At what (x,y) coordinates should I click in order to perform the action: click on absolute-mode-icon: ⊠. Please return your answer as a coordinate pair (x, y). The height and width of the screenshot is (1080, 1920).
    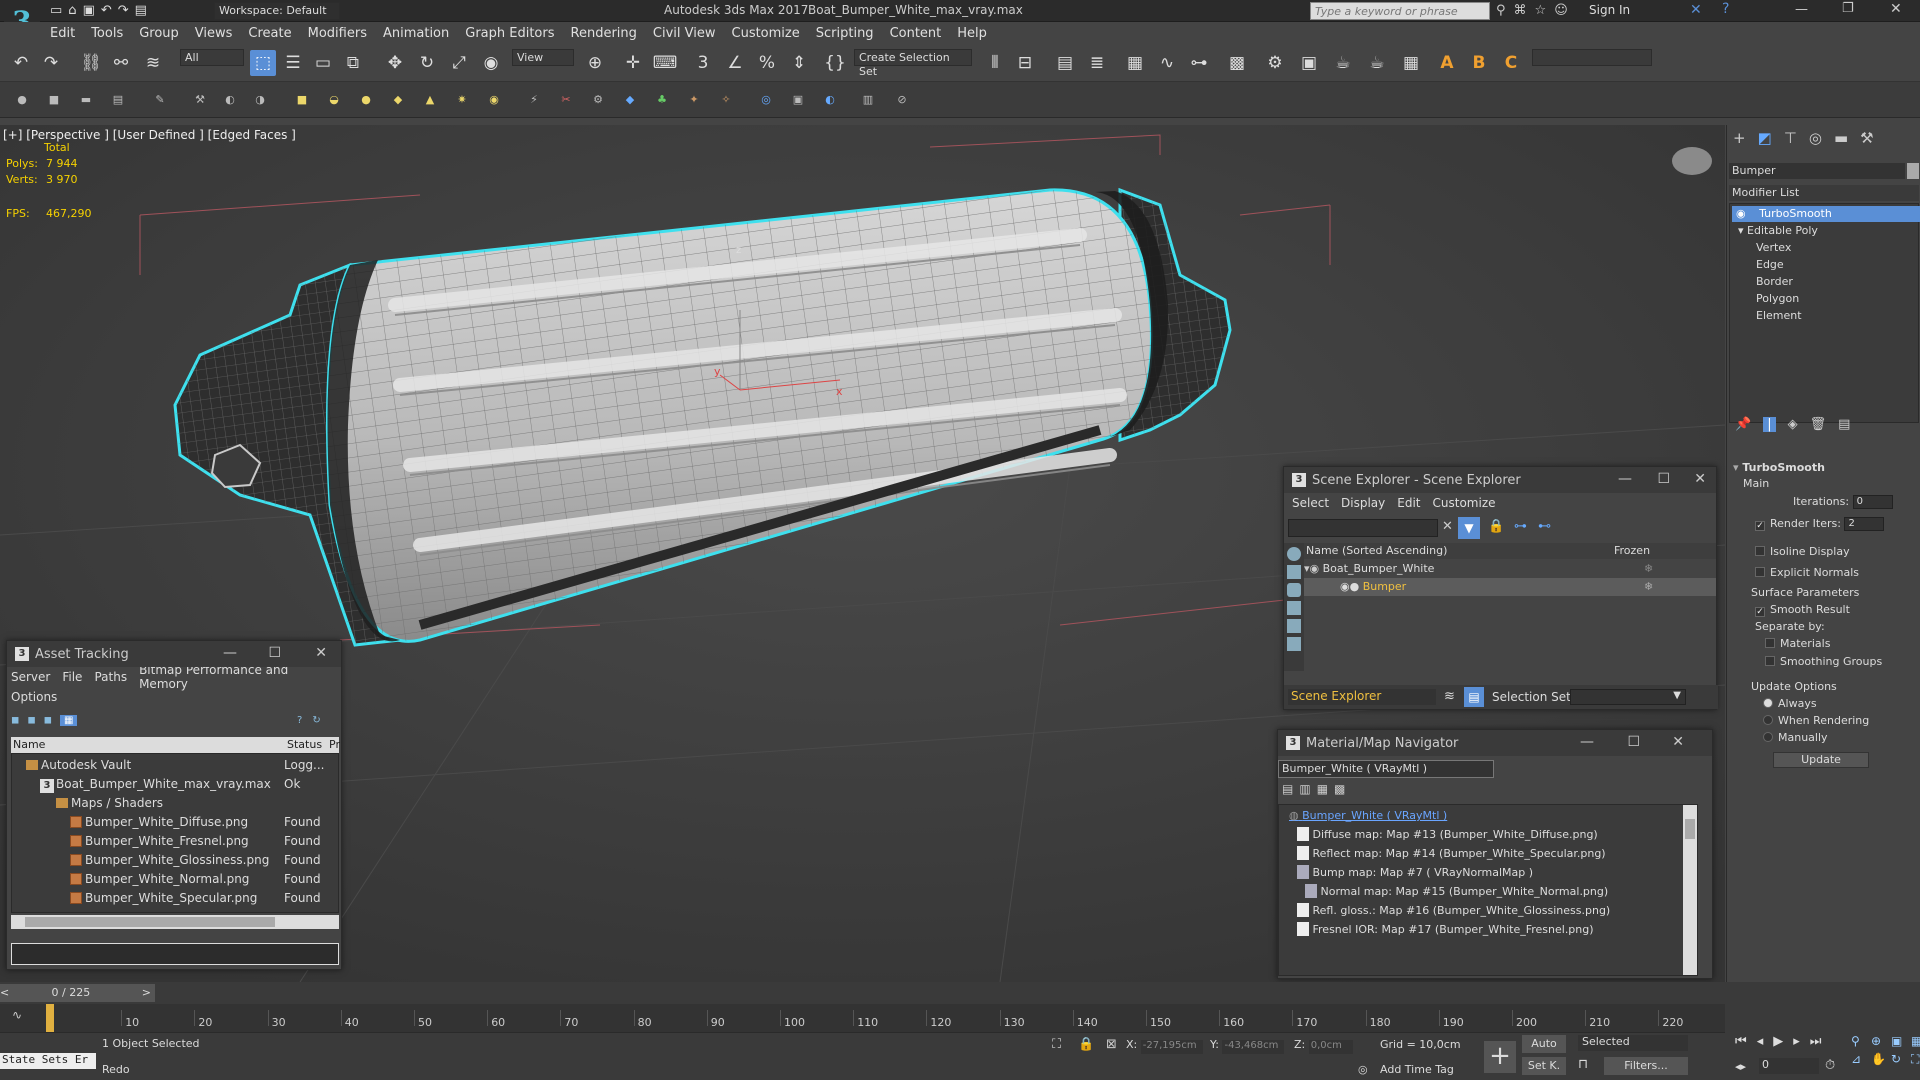
    Looking at the image, I should click on (1111, 1044).